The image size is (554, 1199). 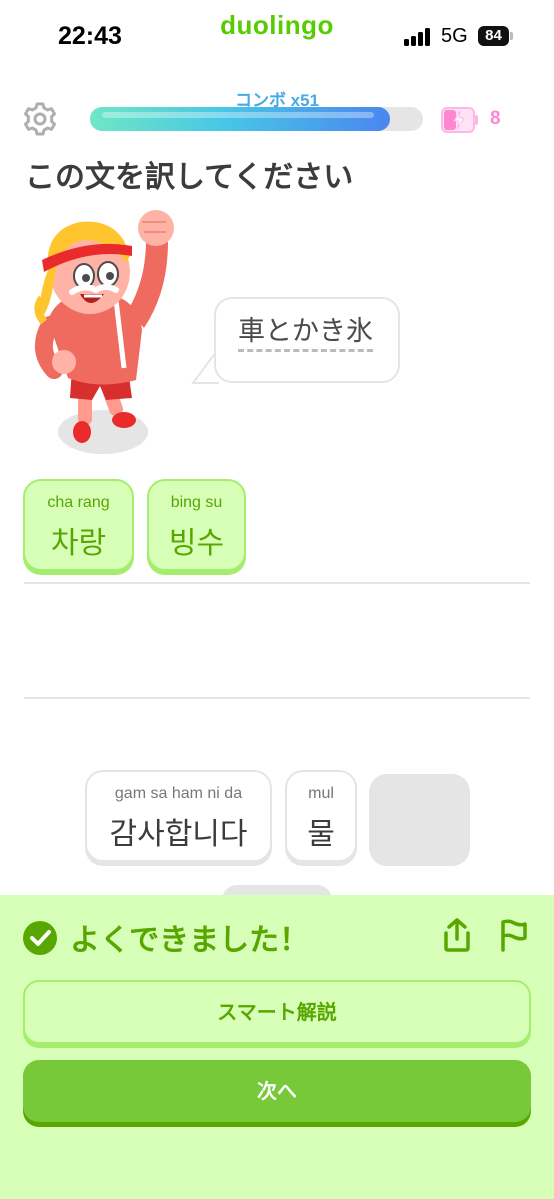 What do you see at coordinates (514, 935) in the screenshot?
I see `flag-icon` at bounding box center [514, 935].